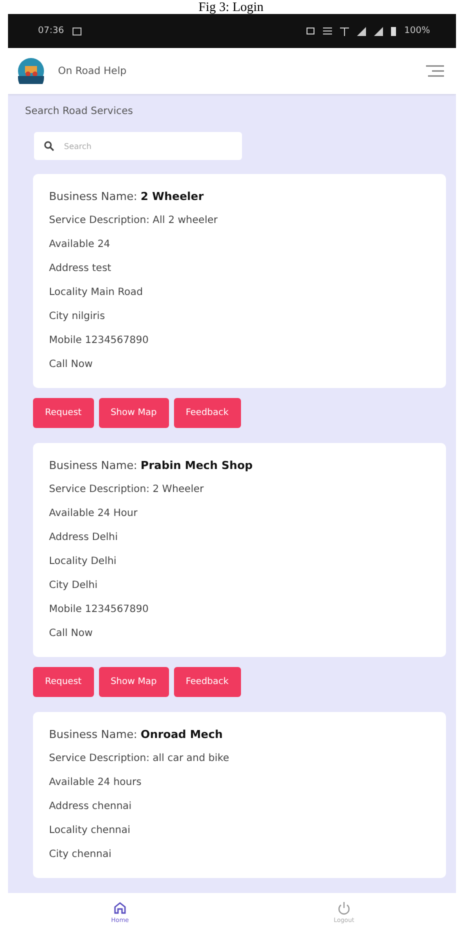  What do you see at coordinates (51, 31) in the screenshot?
I see `status-time: 07:36` at bounding box center [51, 31].